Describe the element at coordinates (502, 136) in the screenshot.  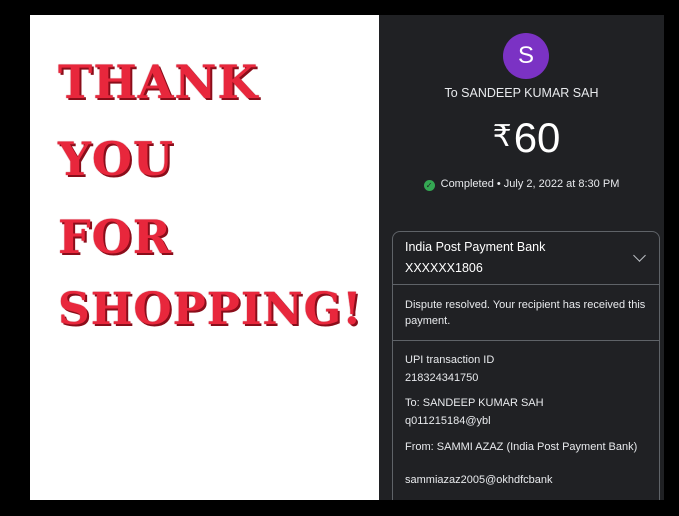
I see `rupee-icon: ₹` at that location.